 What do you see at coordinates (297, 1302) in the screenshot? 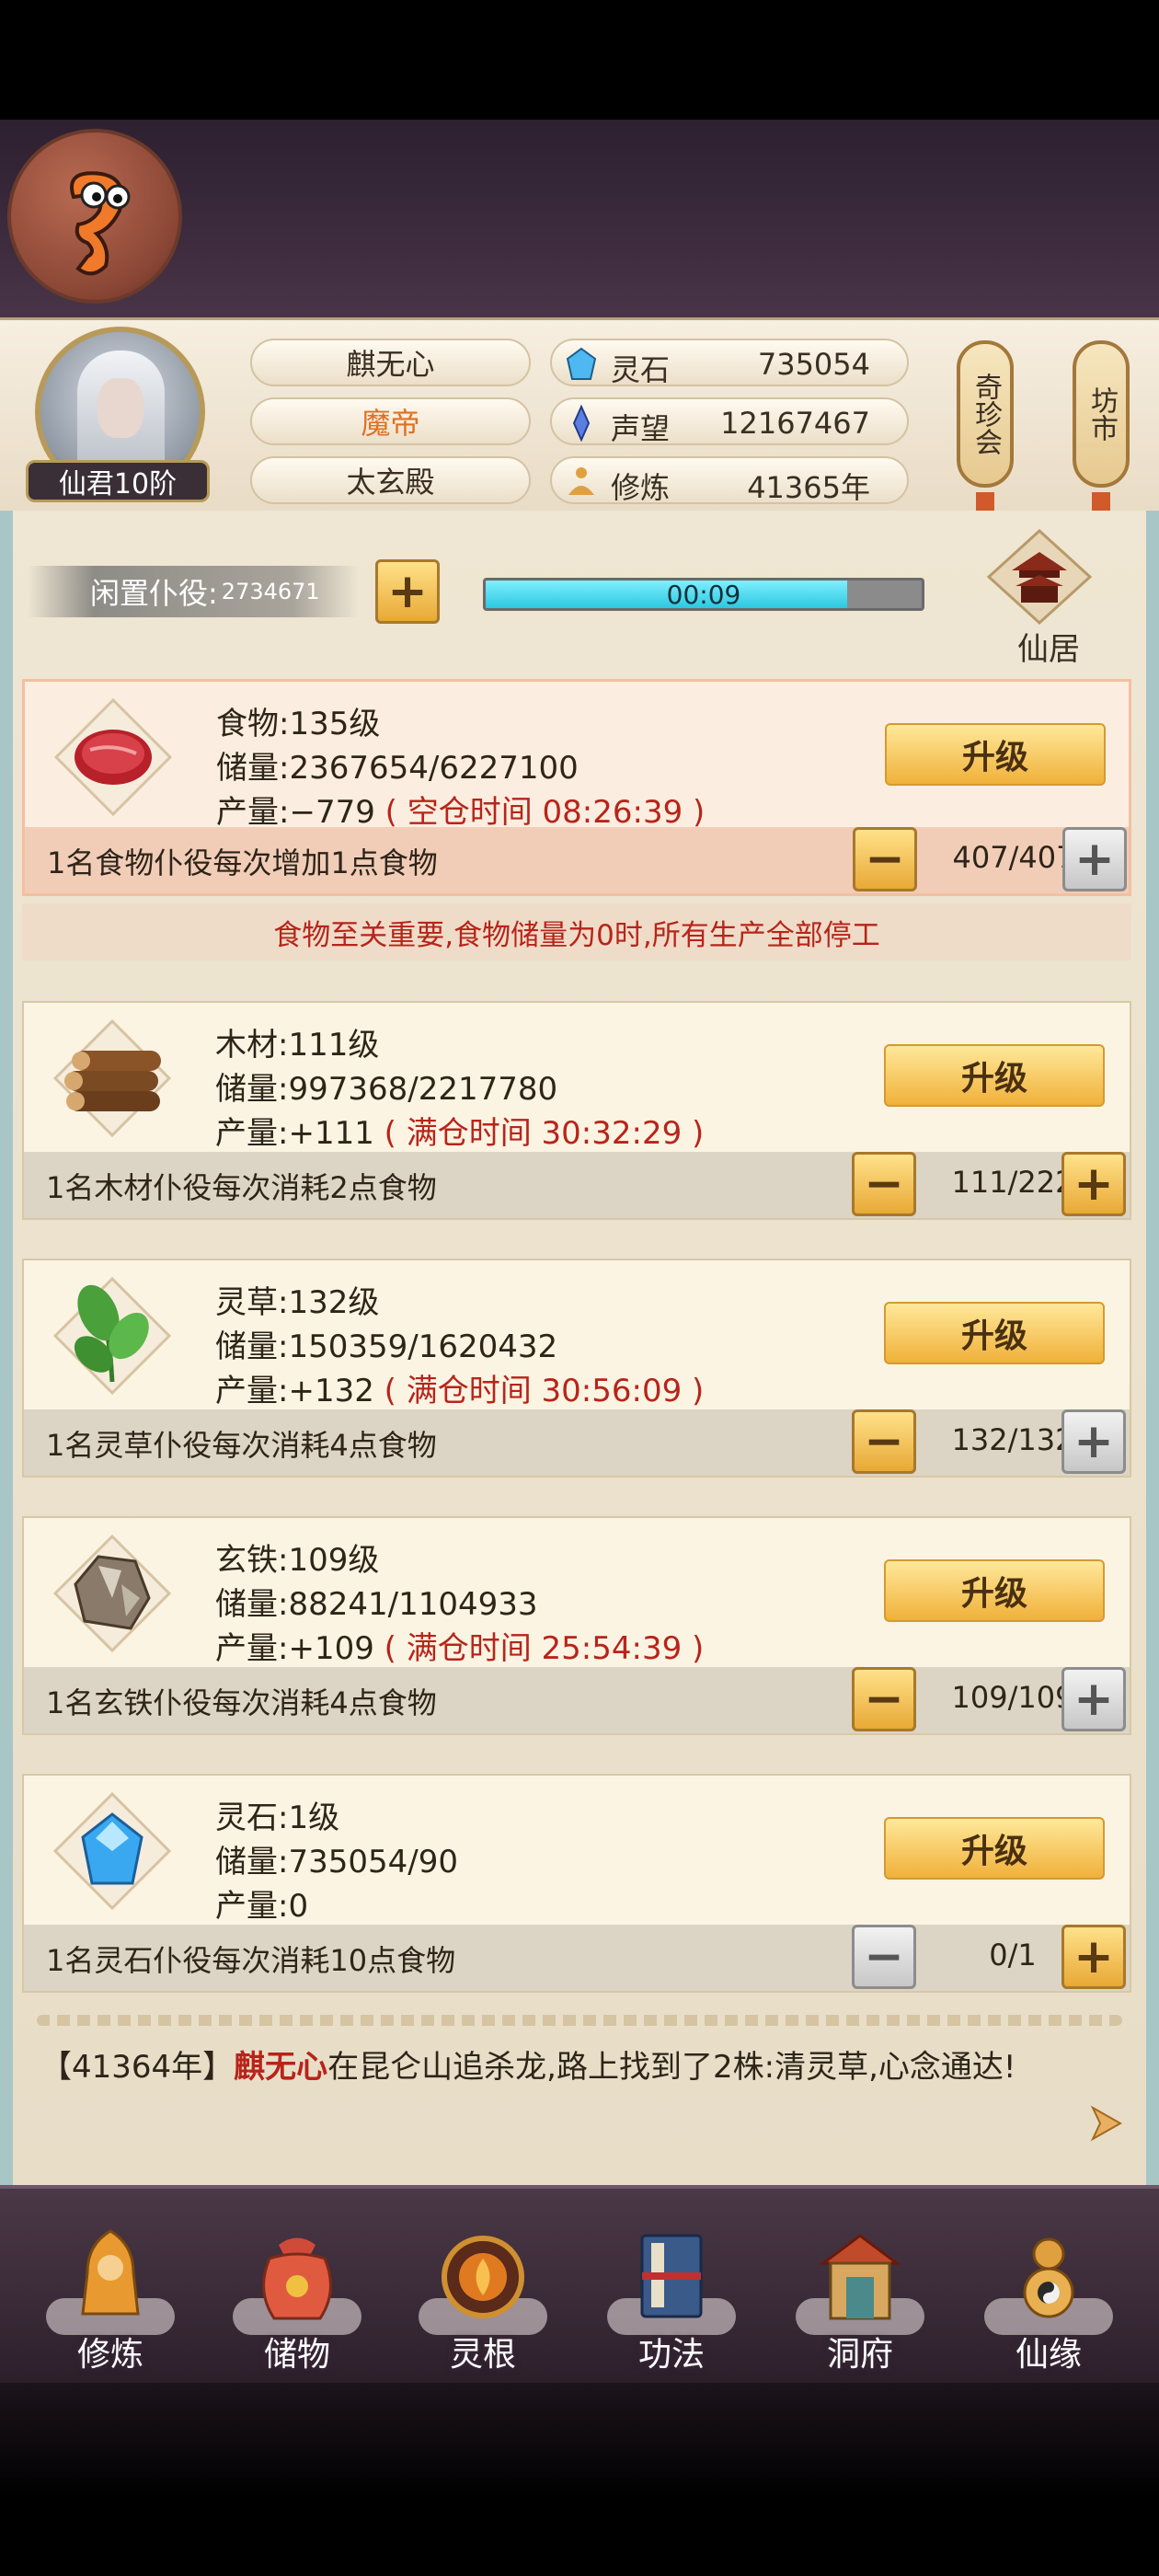
I see `resource-level: 灵草:132级` at bounding box center [297, 1302].